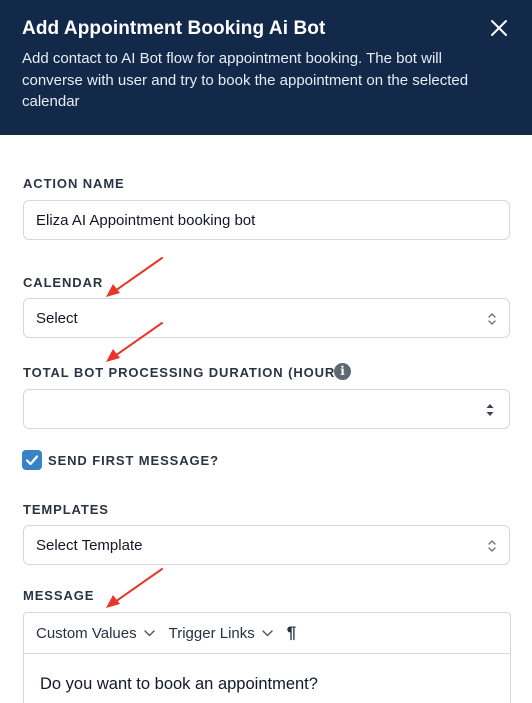 The width and height of the screenshot is (532, 703). Describe the element at coordinates (499, 28) in the screenshot. I see `close-icon` at that location.